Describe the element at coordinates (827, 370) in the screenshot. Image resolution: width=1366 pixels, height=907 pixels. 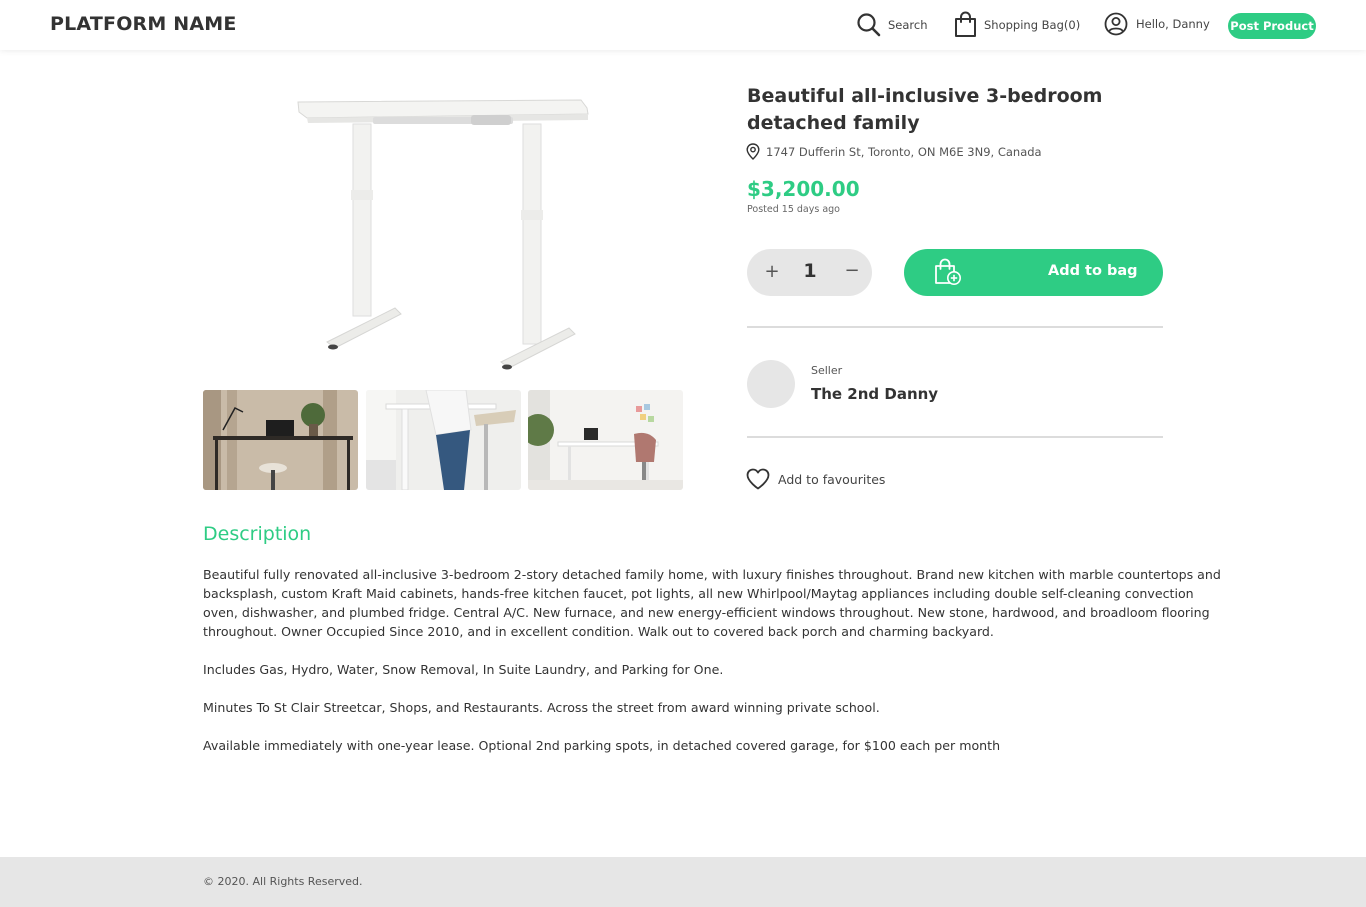
I see `seller-label: Seller` at that location.